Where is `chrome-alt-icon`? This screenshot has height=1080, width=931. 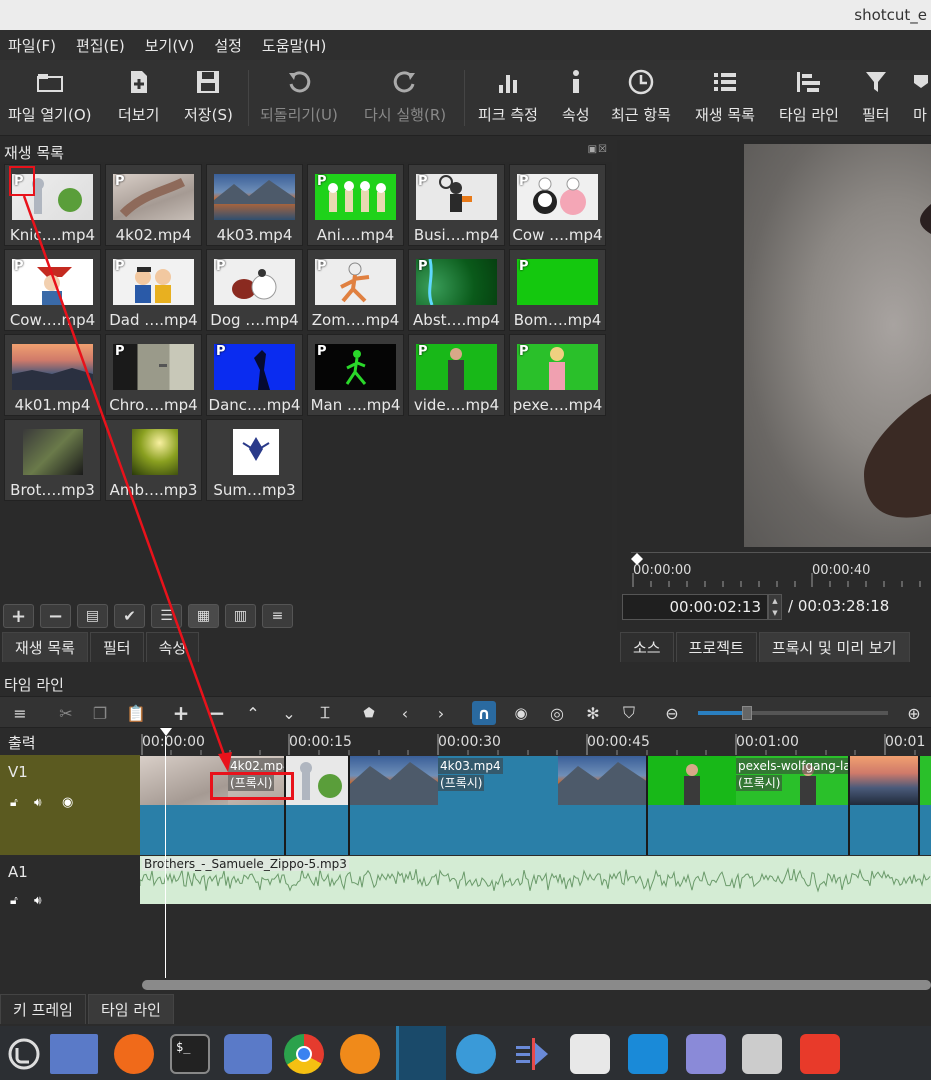
chrome-alt-icon is located at coordinates (762, 1054).